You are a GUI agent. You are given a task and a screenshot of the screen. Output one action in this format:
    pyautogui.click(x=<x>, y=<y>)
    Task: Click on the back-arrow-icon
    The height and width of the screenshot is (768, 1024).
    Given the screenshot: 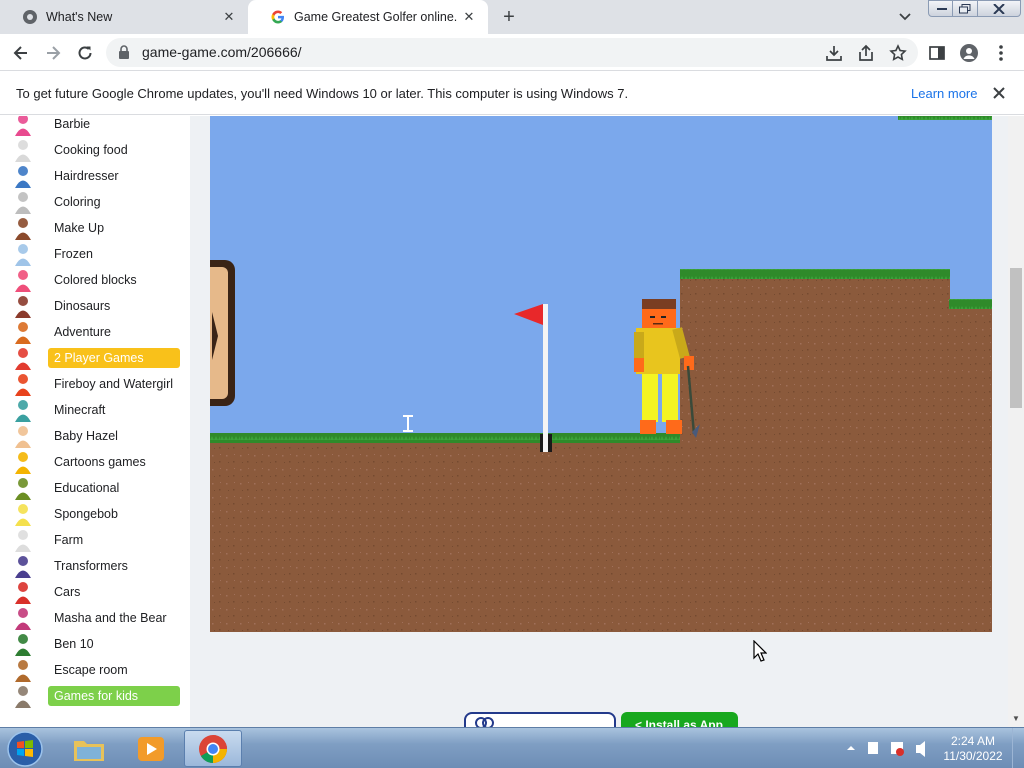 What is the action you would take?
    pyautogui.click(x=20, y=53)
    